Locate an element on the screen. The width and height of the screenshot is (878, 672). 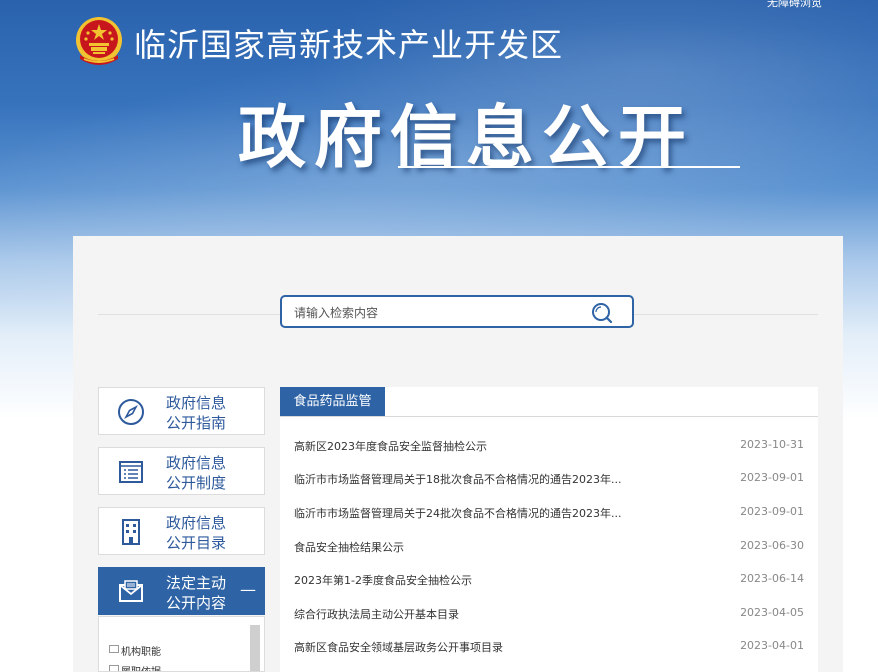
list-item-title: 2023年第1-2季度食品安全抽检公示 is located at coordinates (383, 580).